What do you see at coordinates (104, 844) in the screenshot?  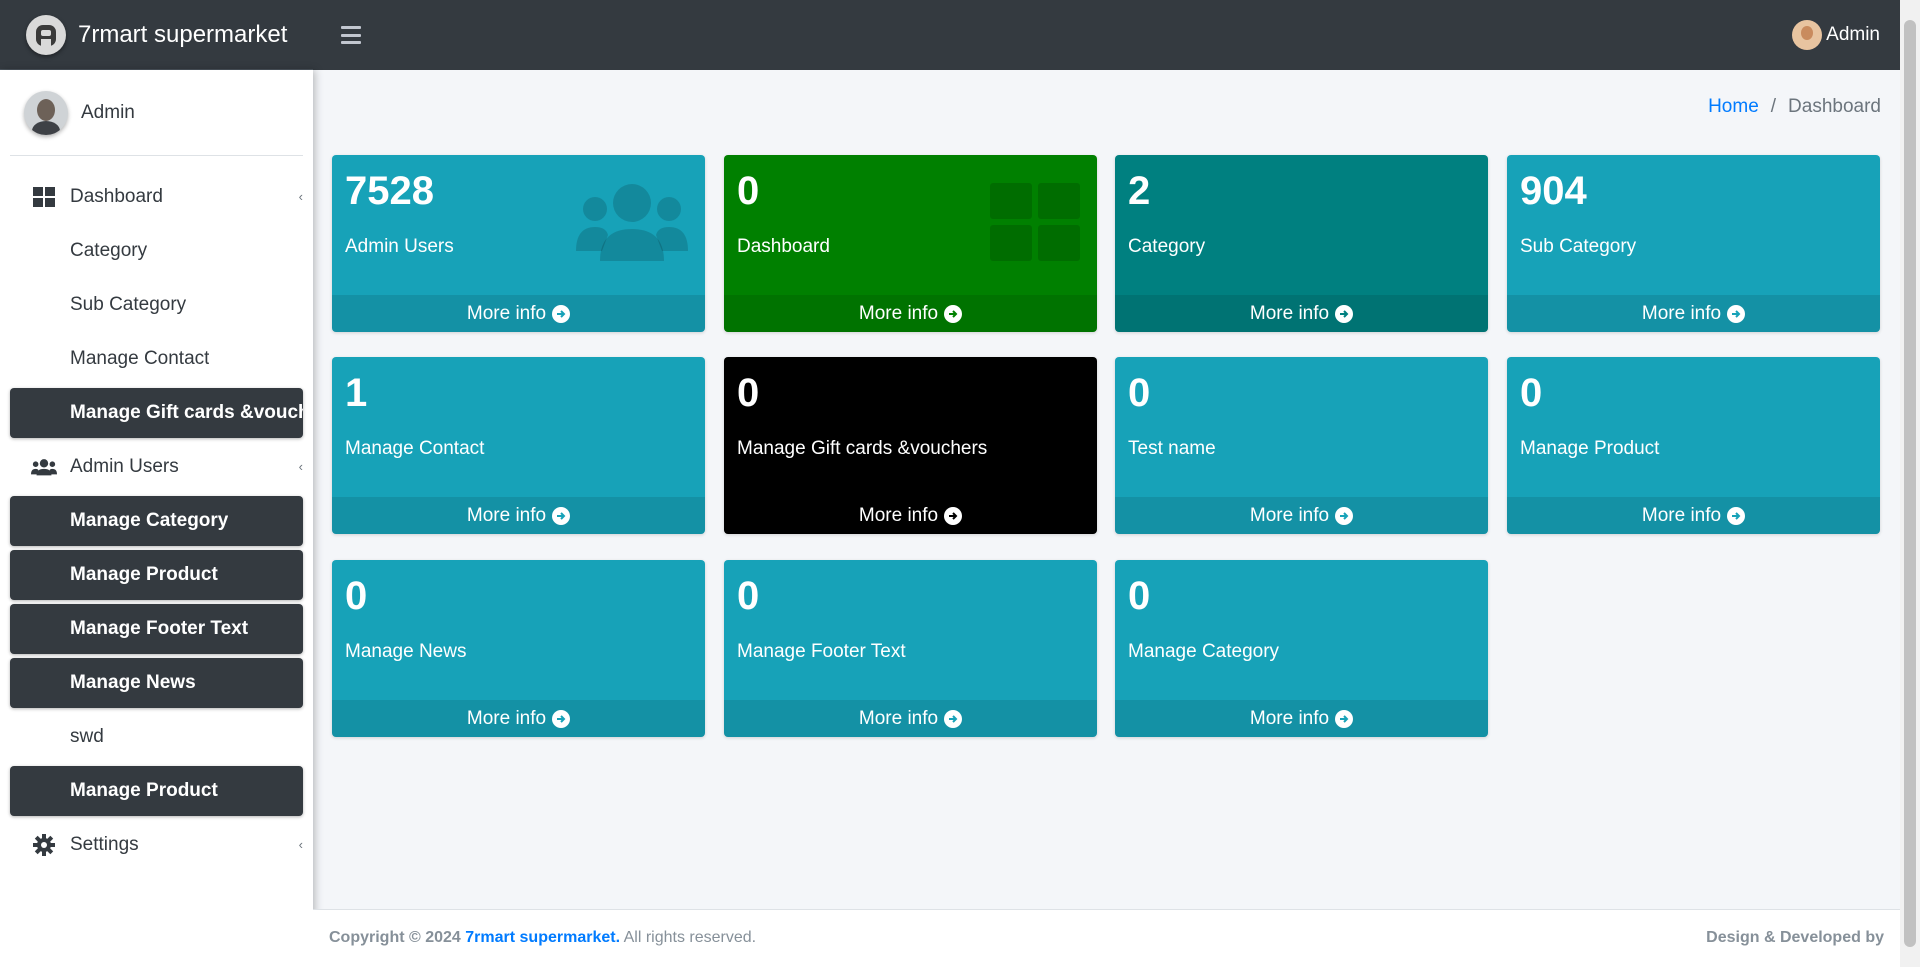 I see `sidebar-item-label: Settings` at bounding box center [104, 844].